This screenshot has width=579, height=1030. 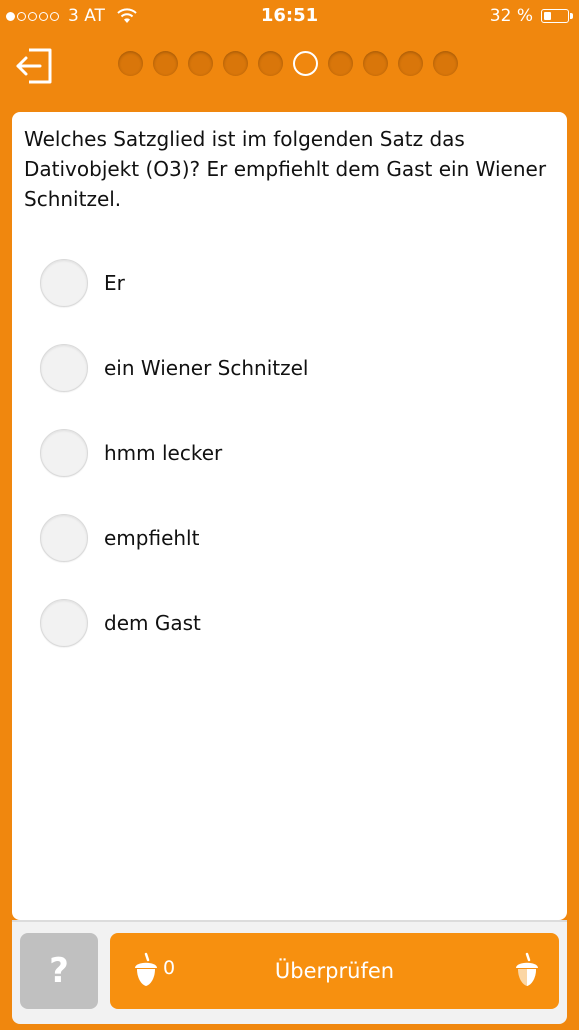 I want to click on bottom-bar: ? 0 Überprüfen, so click(x=289, y=972).